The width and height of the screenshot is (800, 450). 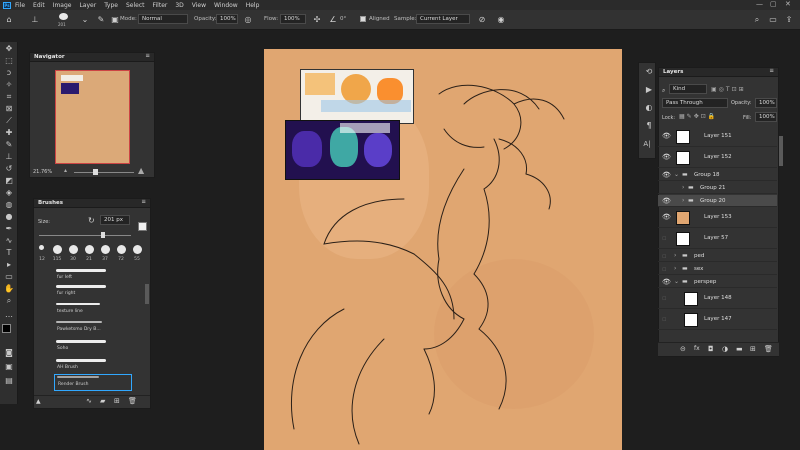 What do you see at coordinates (91, 220) in the screenshot?
I see `reset-size-icon: ↻` at bounding box center [91, 220].